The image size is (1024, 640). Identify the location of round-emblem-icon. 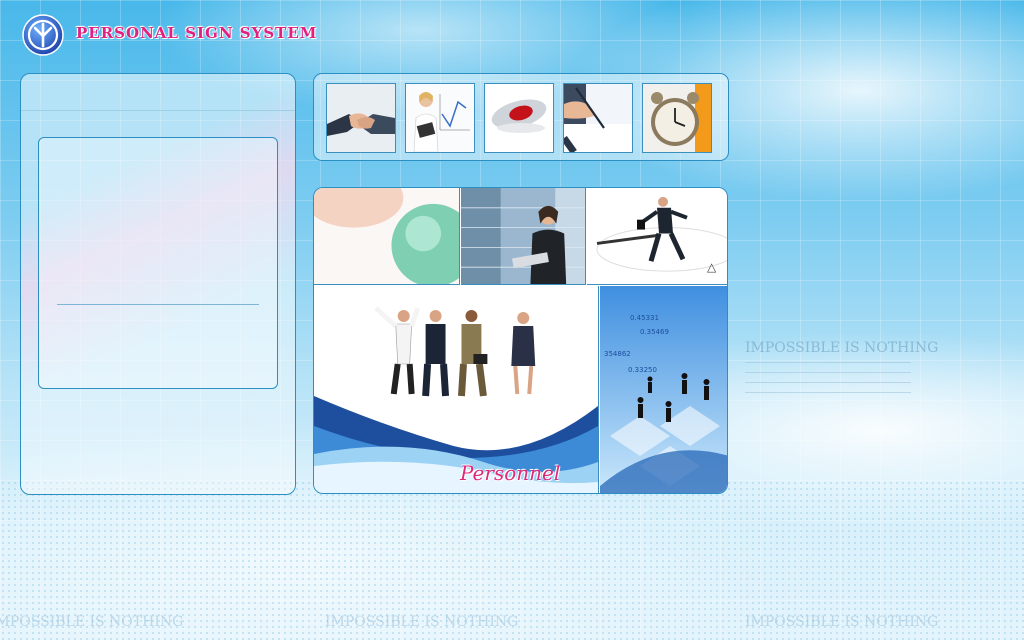
(43, 35).